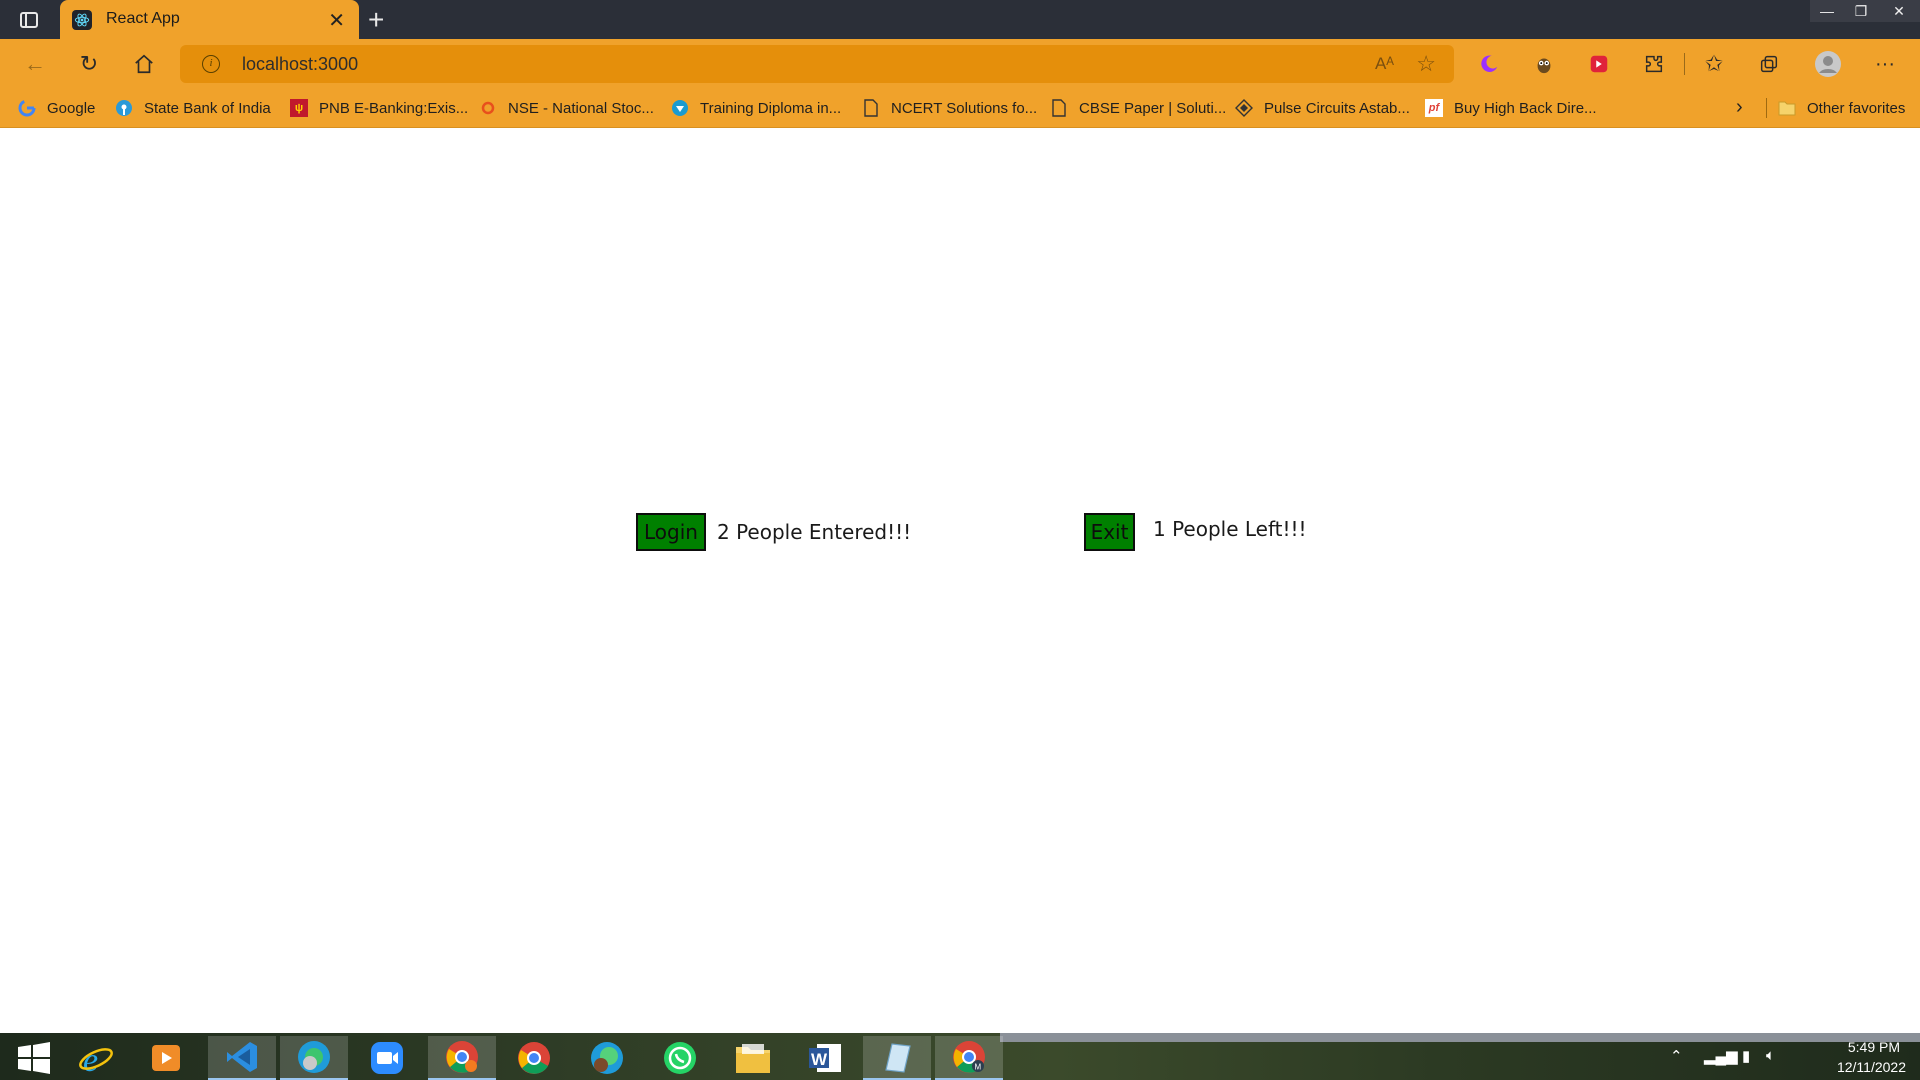  I want to click on bookmark-google: Google, so click(56, 108).